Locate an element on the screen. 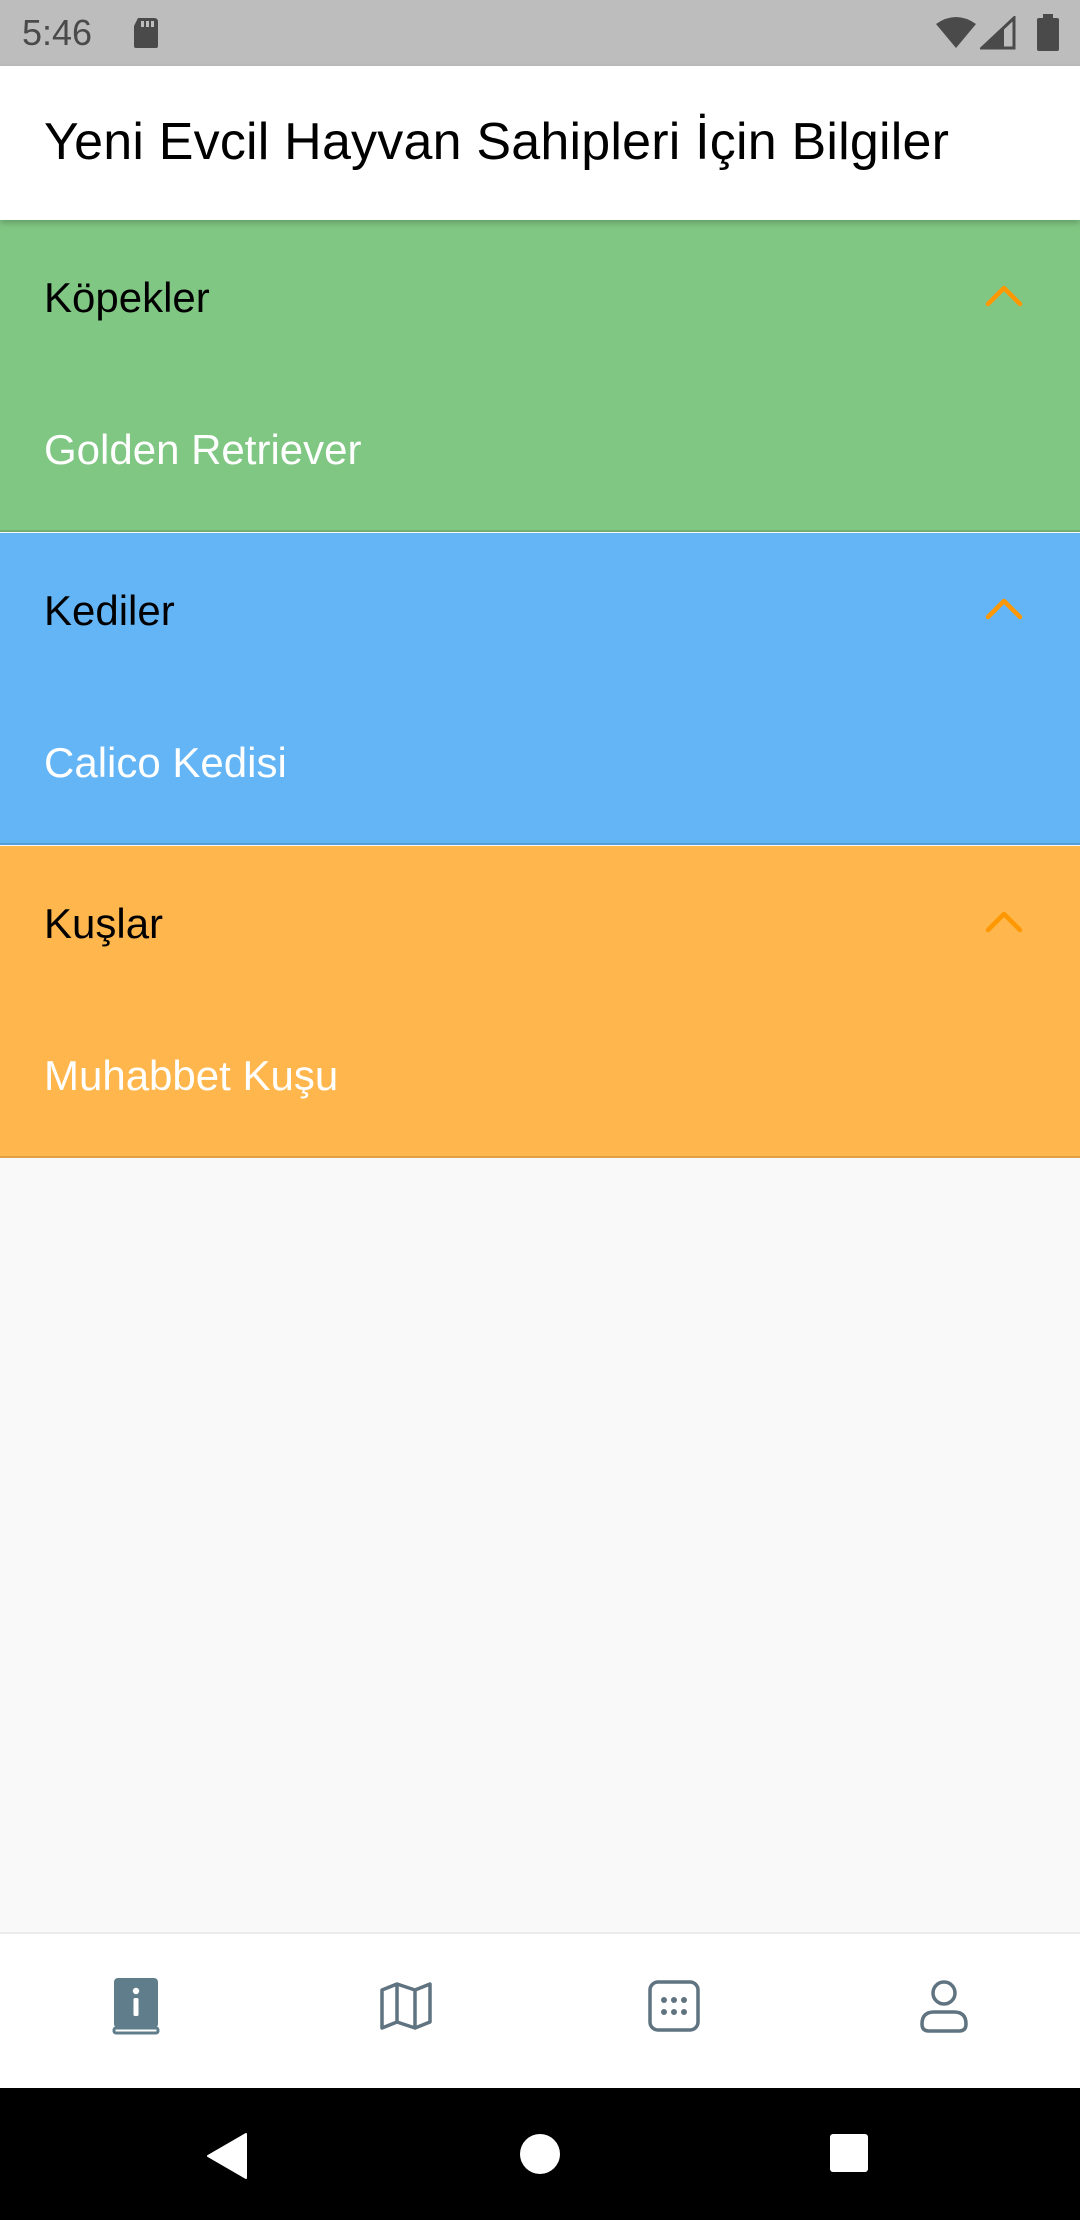 Image resolution: width=1080 pixels, height=2220 pixels. panel-header-dogs: Köpekler is located at coordinates (540, 299).